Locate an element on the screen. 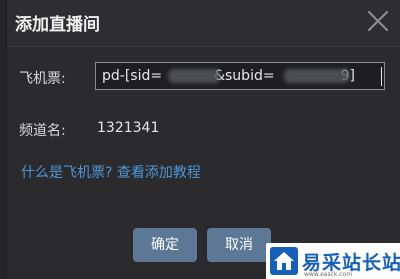 This screenshot has width=400, height=279. close-icon is located at coordinates (378, 21).